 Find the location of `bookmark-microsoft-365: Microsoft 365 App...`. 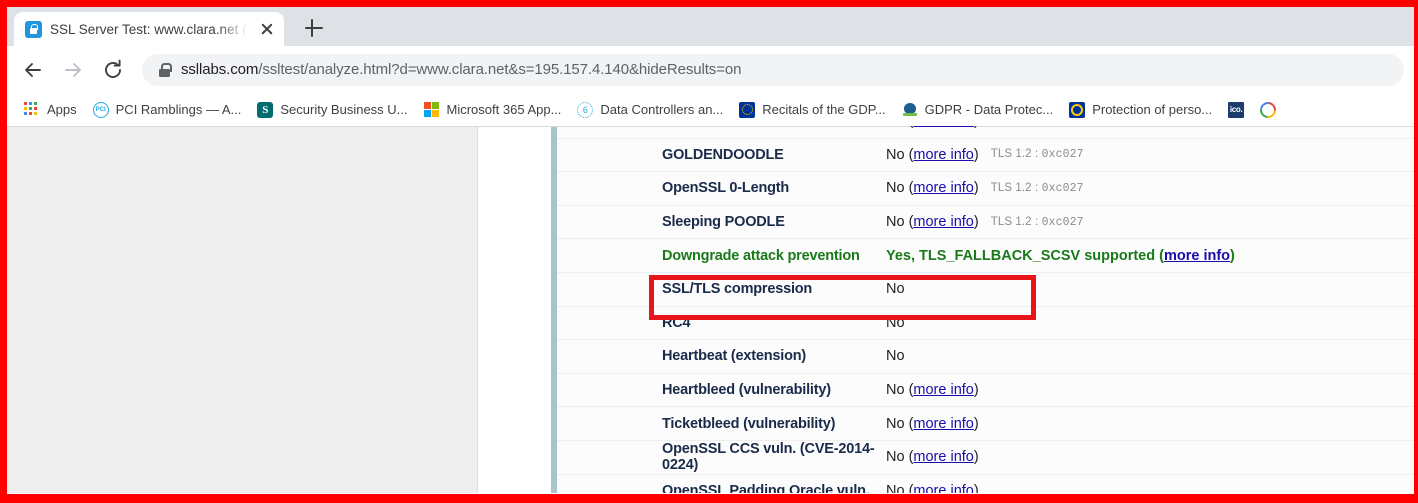

bookmark-microsoft-365: Microsoft 365 App... is located at coordinates (493, 110).